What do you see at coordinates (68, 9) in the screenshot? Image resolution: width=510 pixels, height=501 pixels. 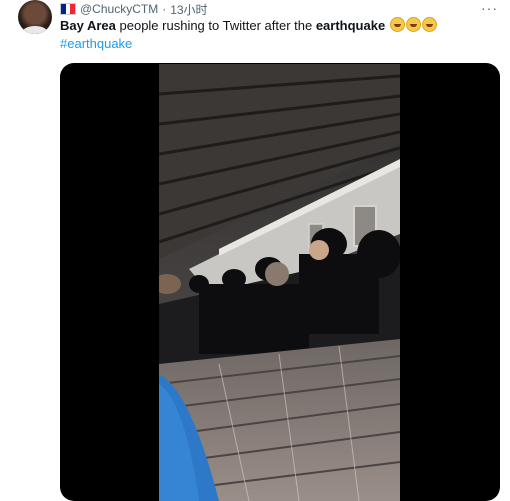 I see `france-flag-icon` at bounding box center [68, 9].